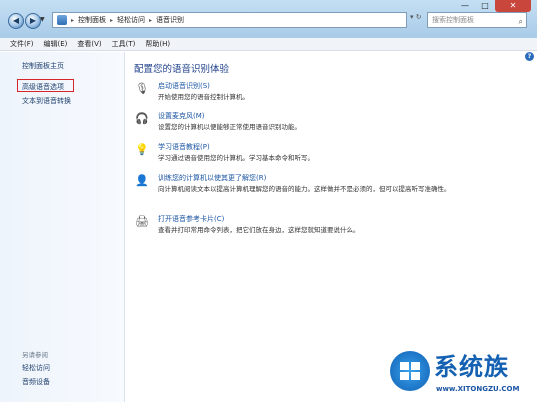 The width and height of the screenshot is (537, 402). I want to click on maximize-button: □, so click(485, 6).